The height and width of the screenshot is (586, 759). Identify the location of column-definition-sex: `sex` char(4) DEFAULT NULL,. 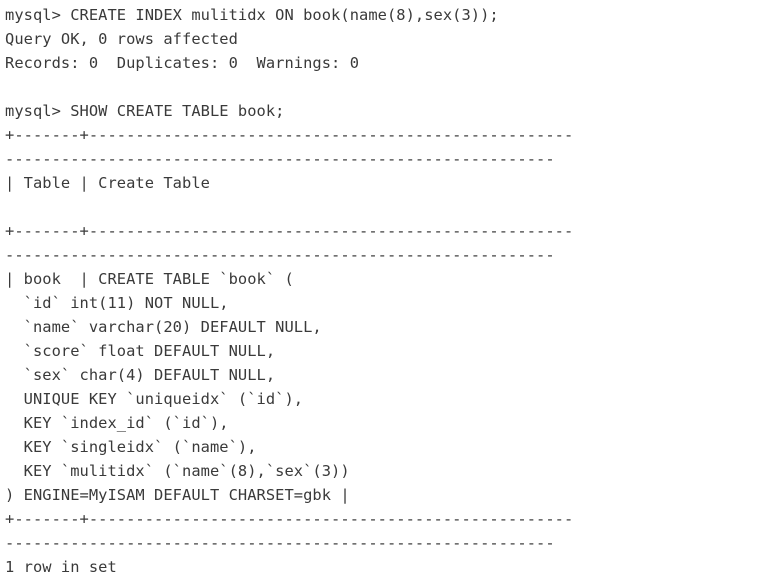
(140, 375).